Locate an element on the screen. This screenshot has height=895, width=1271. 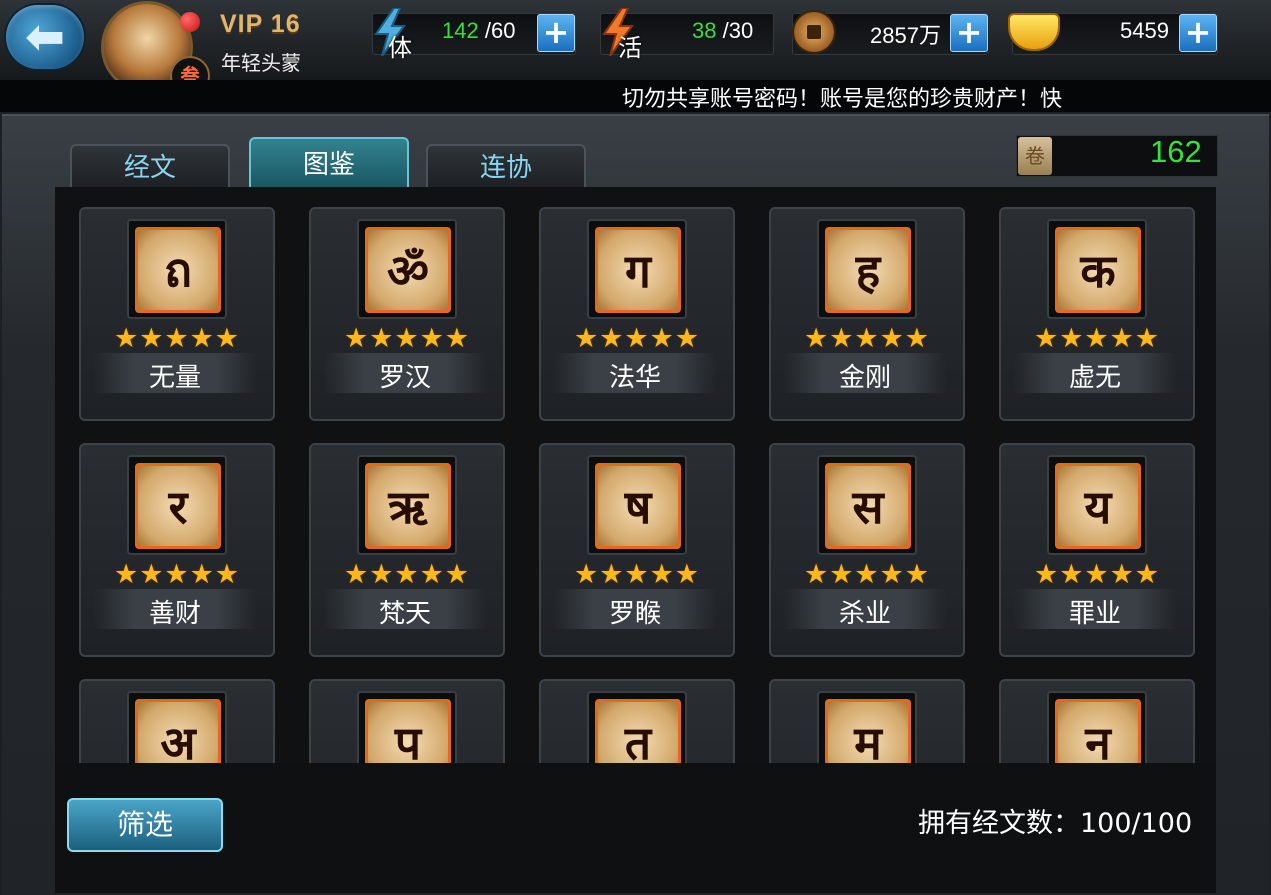
scripture-card: ถ ★★★★★ 无量 is located at coordinates (177, 314).